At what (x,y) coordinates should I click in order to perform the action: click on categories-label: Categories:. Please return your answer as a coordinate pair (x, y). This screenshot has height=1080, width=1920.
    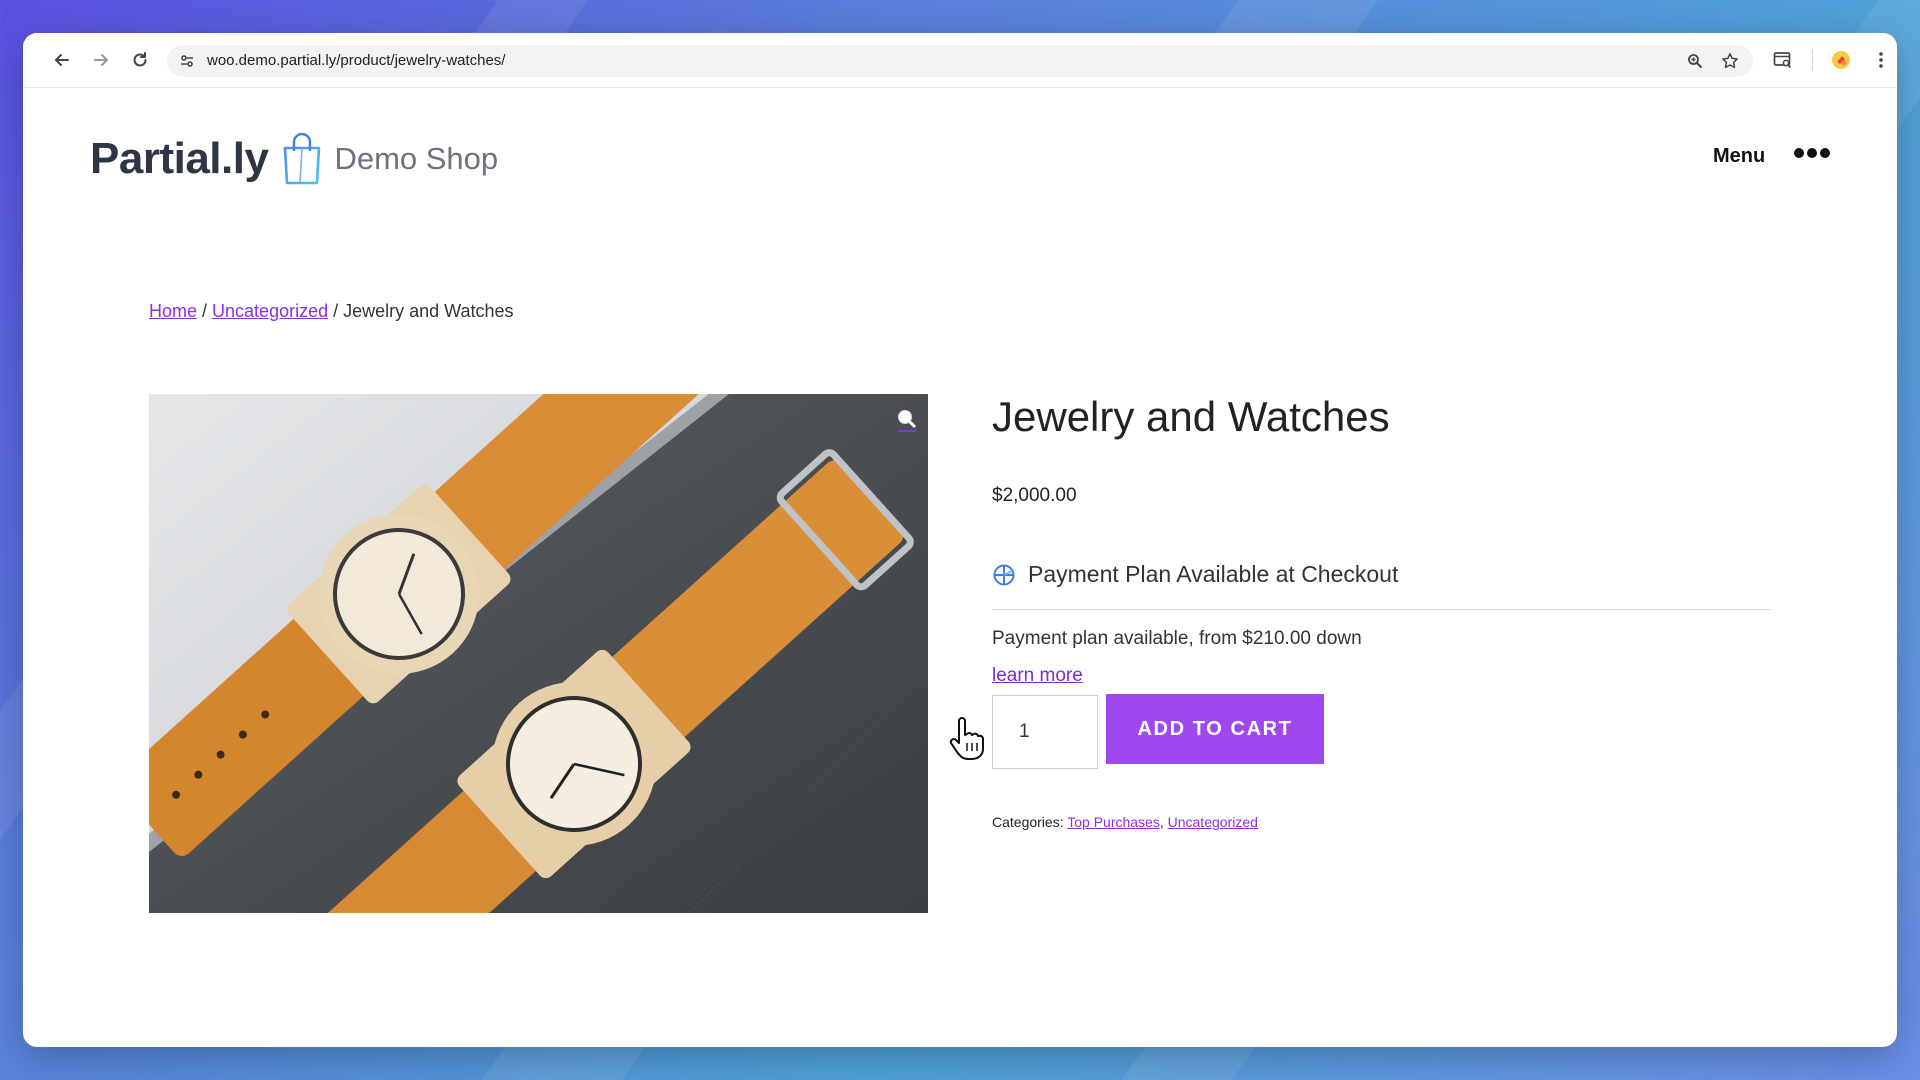
    Looking at the image, I should click on (1030, 822).